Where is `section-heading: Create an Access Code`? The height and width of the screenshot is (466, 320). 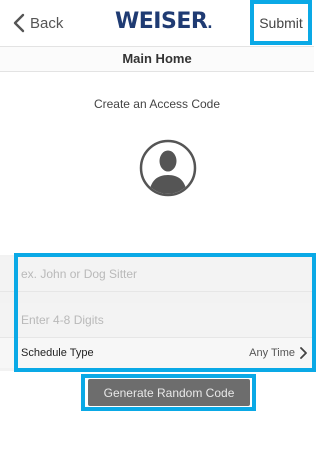 section-heading: Create an Access Code is located at coordinates (157, 104).